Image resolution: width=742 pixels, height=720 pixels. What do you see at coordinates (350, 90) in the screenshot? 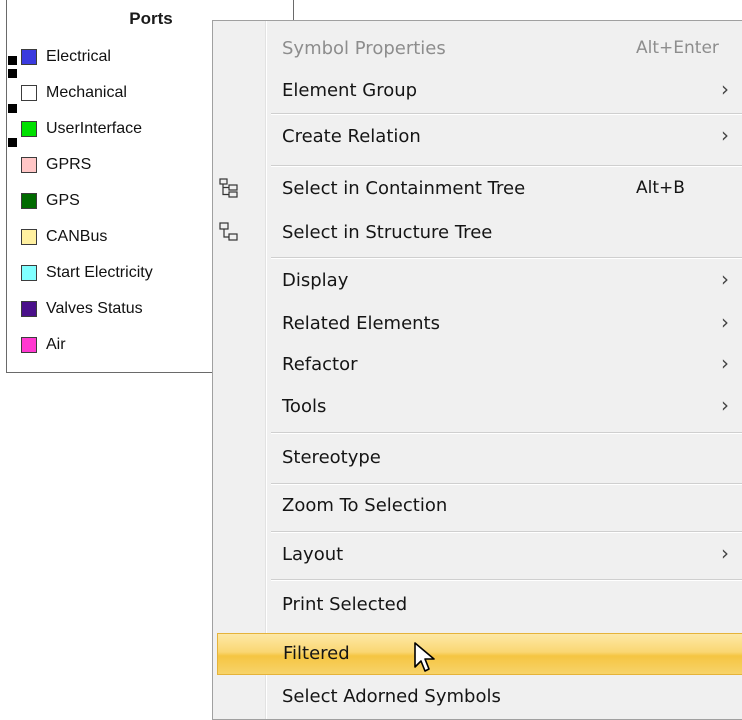
I see `menu-item-label: Element Group` at bounding box center [350, 90].